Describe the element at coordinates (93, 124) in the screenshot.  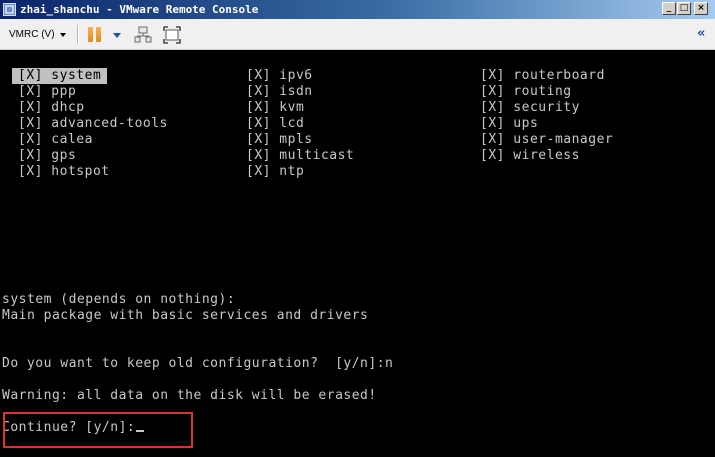
I see `package-item: [X] advanced-tools` at that location.